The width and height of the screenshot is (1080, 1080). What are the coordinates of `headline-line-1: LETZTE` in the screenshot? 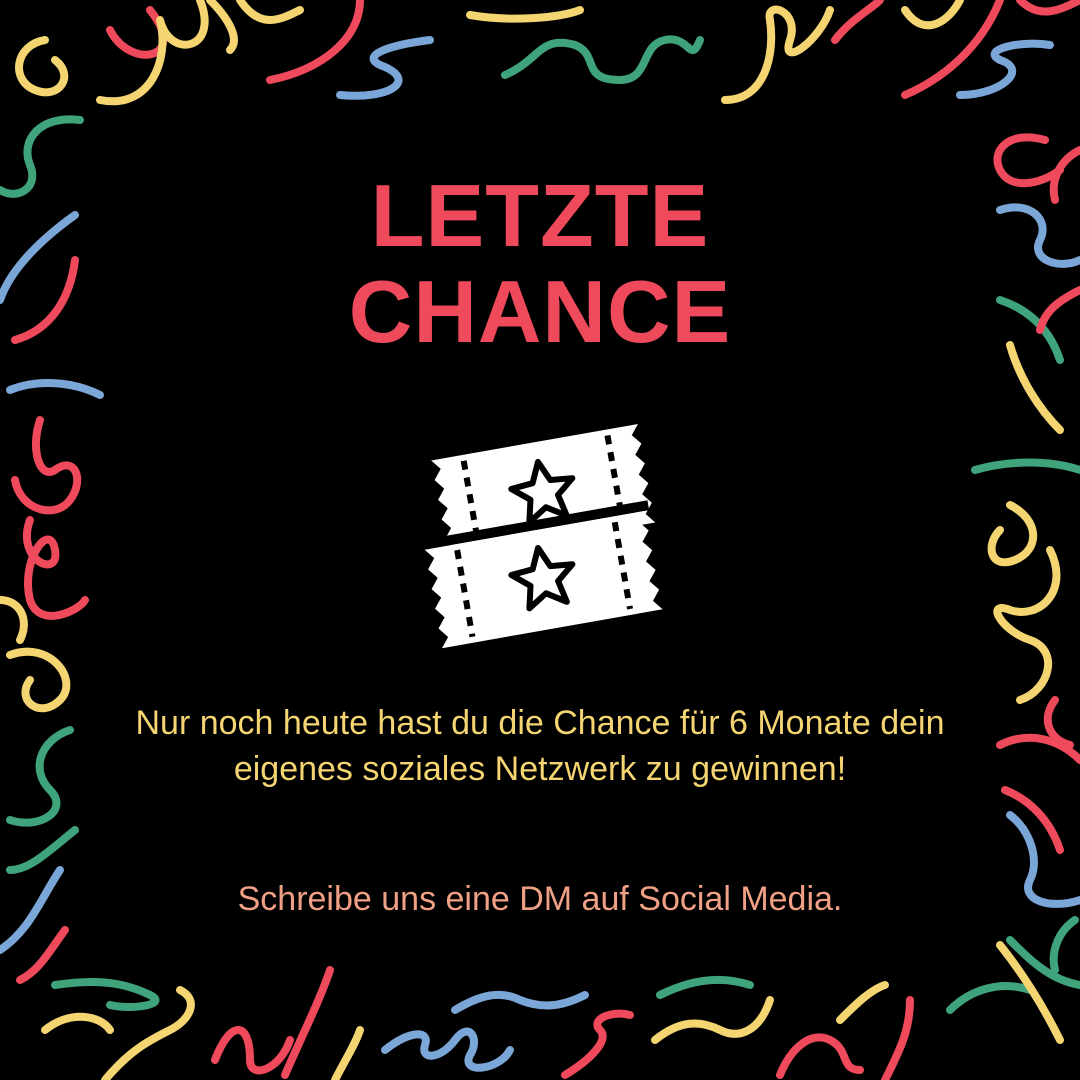 It's located at (540, 215).